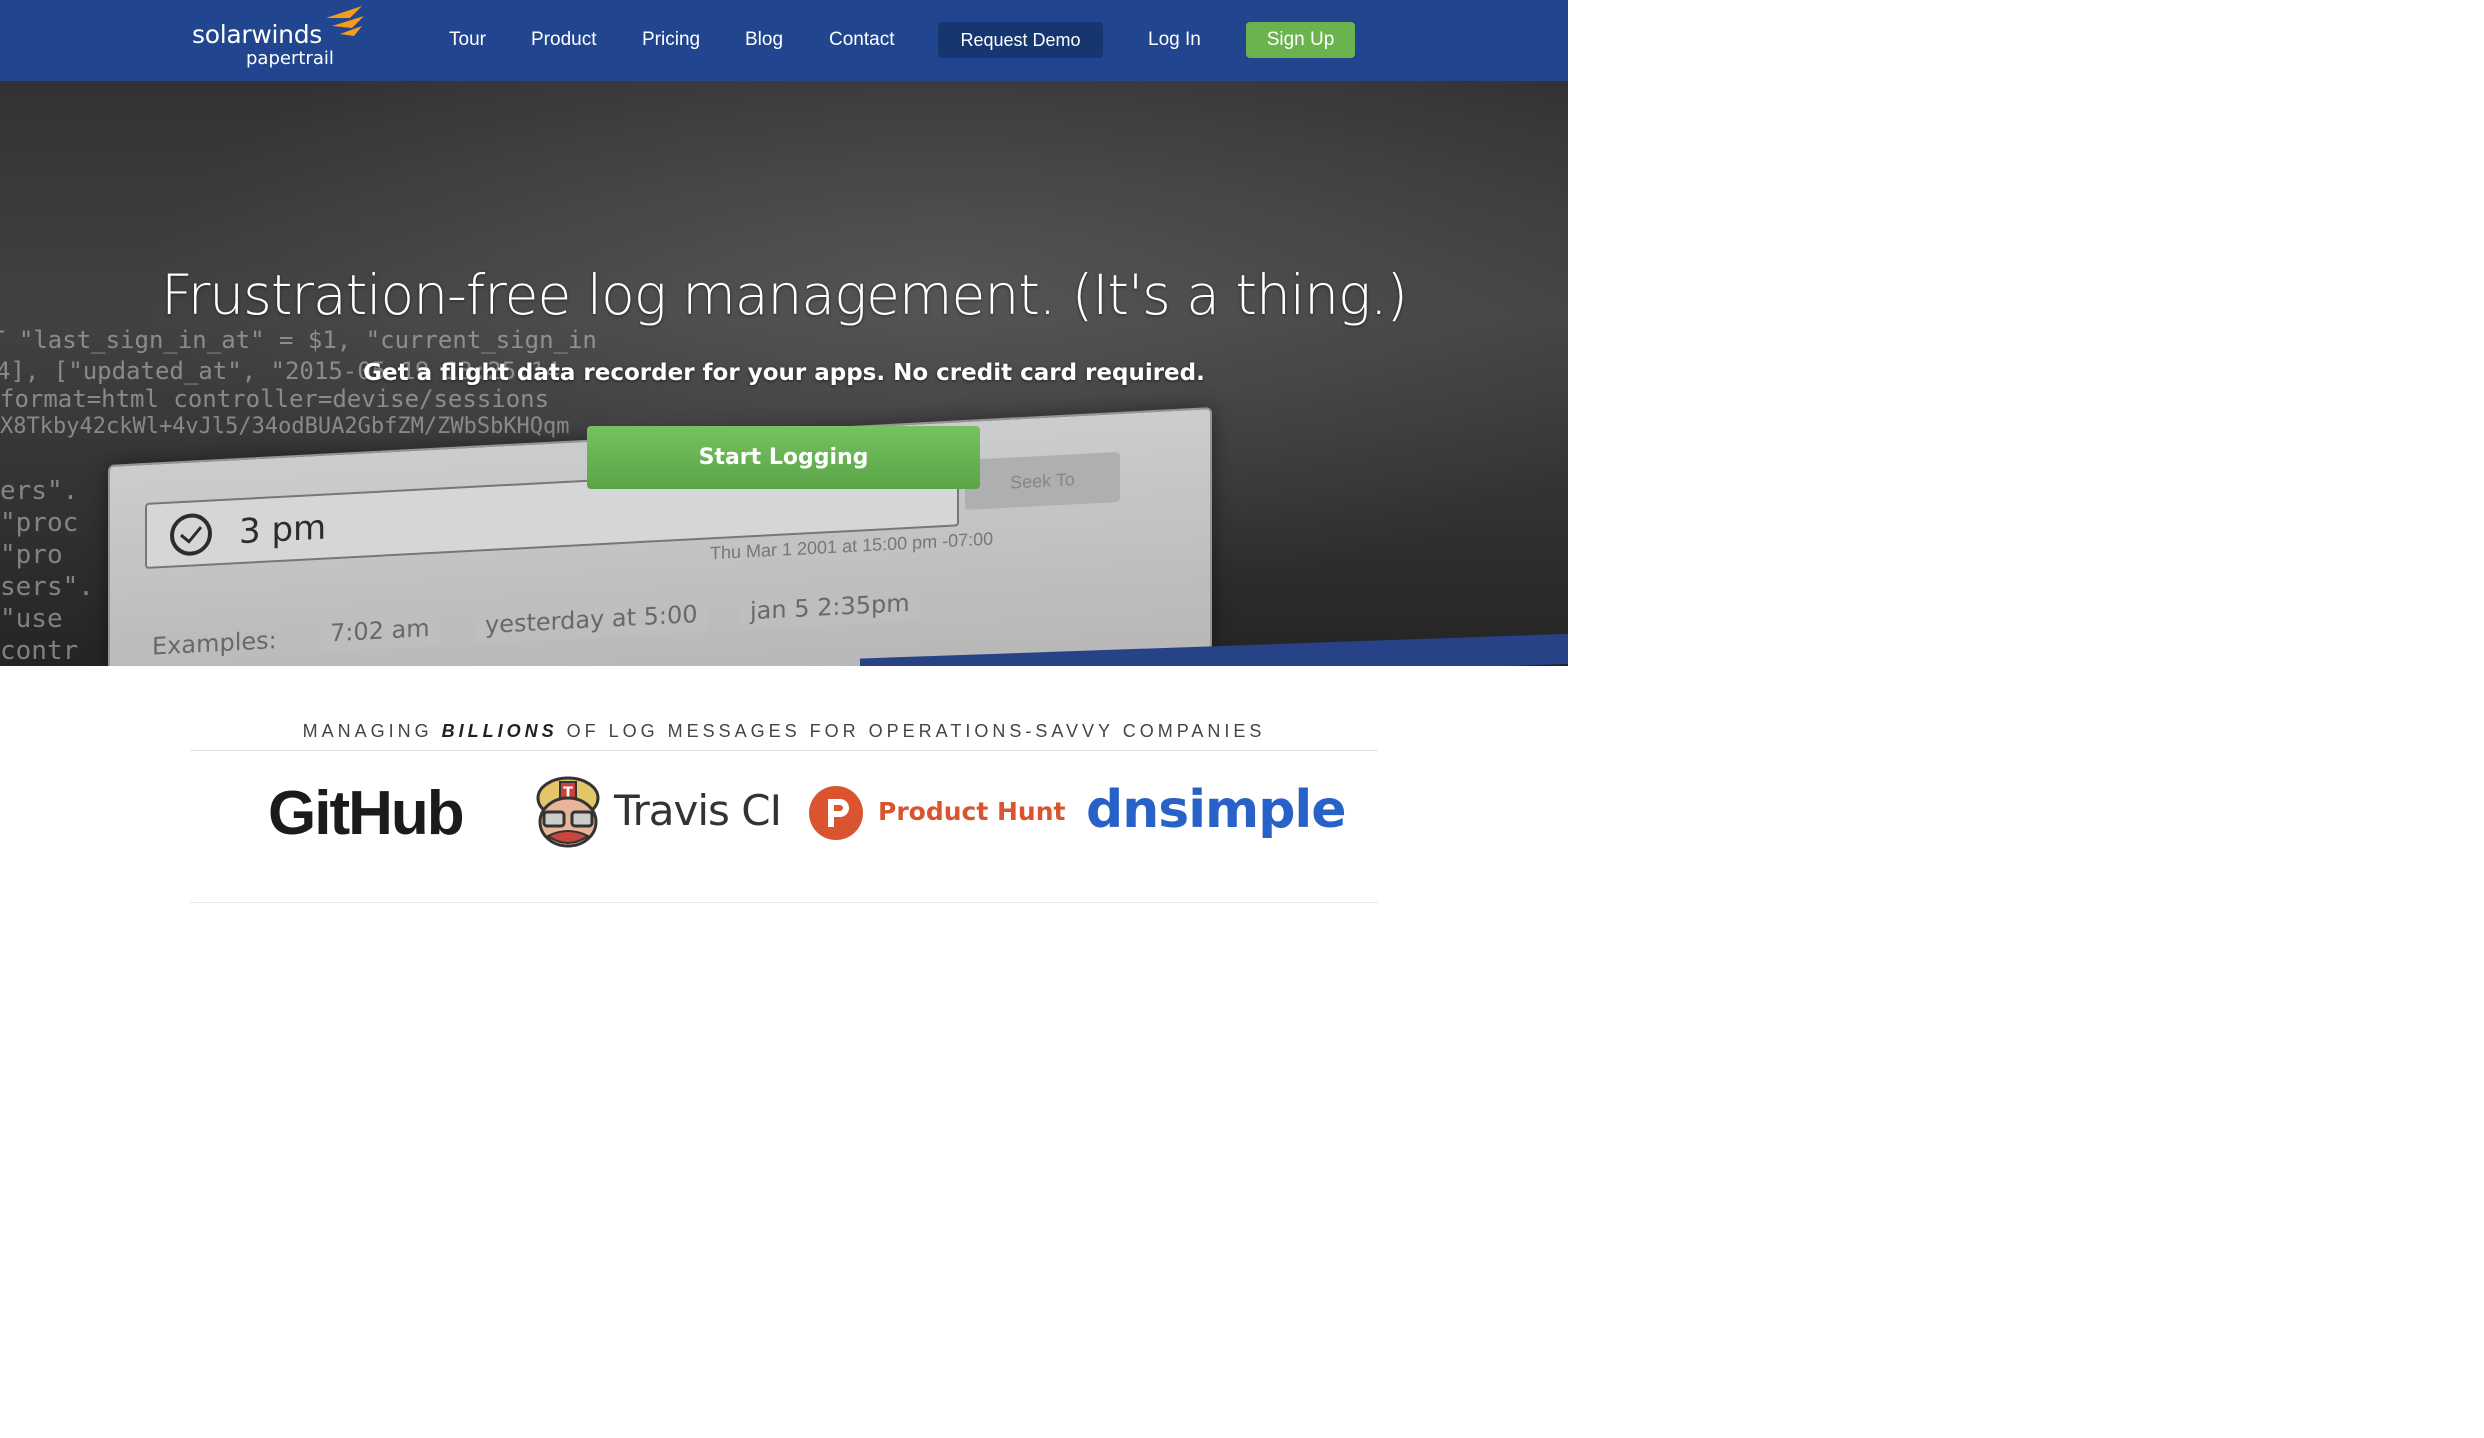 This screenshot has height=1438, width=2484. What do you see at coordinates (563, 40) in the screenshot?
I see `nav-product-link: Product` at bounding box center [563, 40].